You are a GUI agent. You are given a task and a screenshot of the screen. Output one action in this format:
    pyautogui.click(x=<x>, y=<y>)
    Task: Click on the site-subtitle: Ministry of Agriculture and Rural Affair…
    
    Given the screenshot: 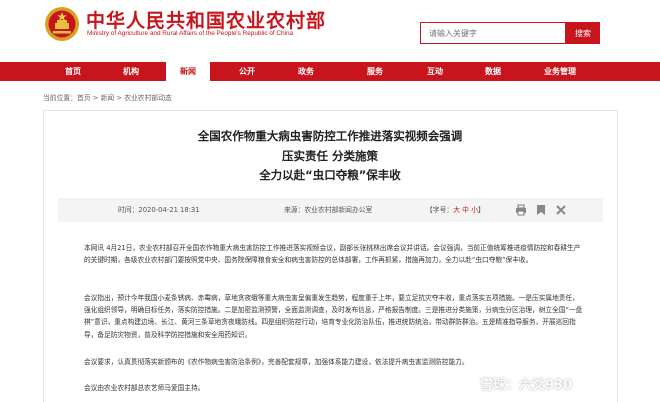 What is the action you would take?
    pyautogui.click(x=190, y=33)
    